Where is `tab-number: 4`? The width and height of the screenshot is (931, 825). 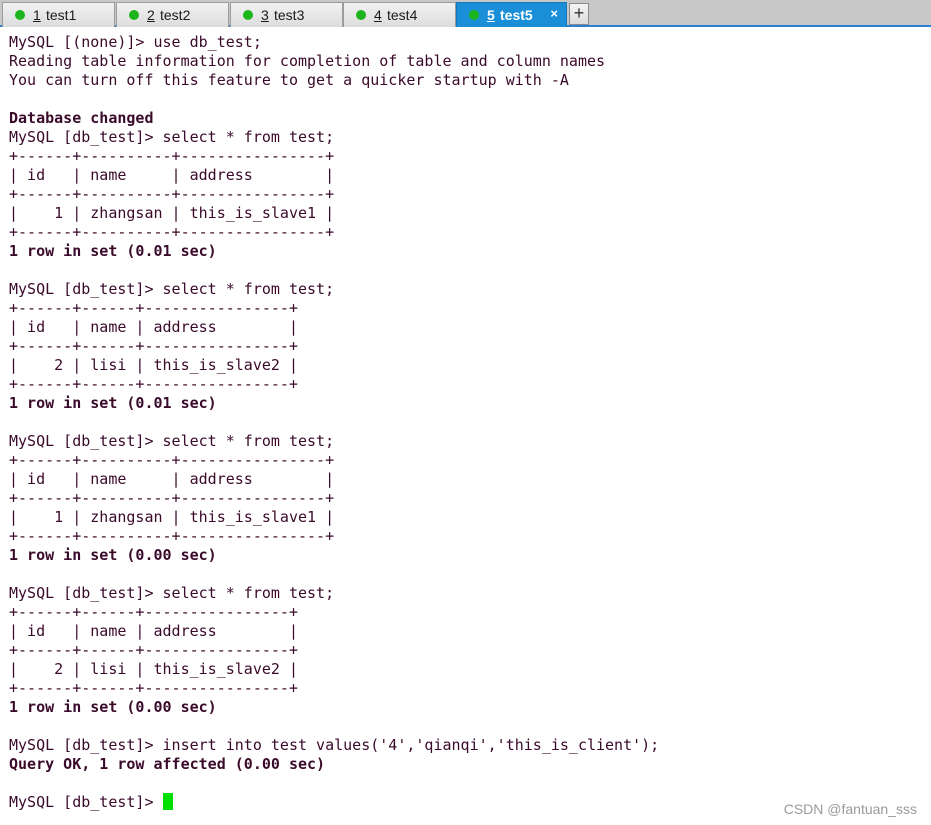
tab-number: 4 is located at coordinates (378, 15).